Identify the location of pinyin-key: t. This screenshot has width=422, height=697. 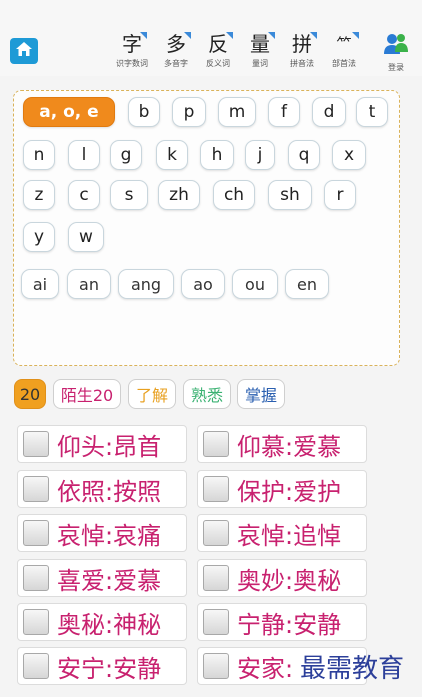
(372, 112).